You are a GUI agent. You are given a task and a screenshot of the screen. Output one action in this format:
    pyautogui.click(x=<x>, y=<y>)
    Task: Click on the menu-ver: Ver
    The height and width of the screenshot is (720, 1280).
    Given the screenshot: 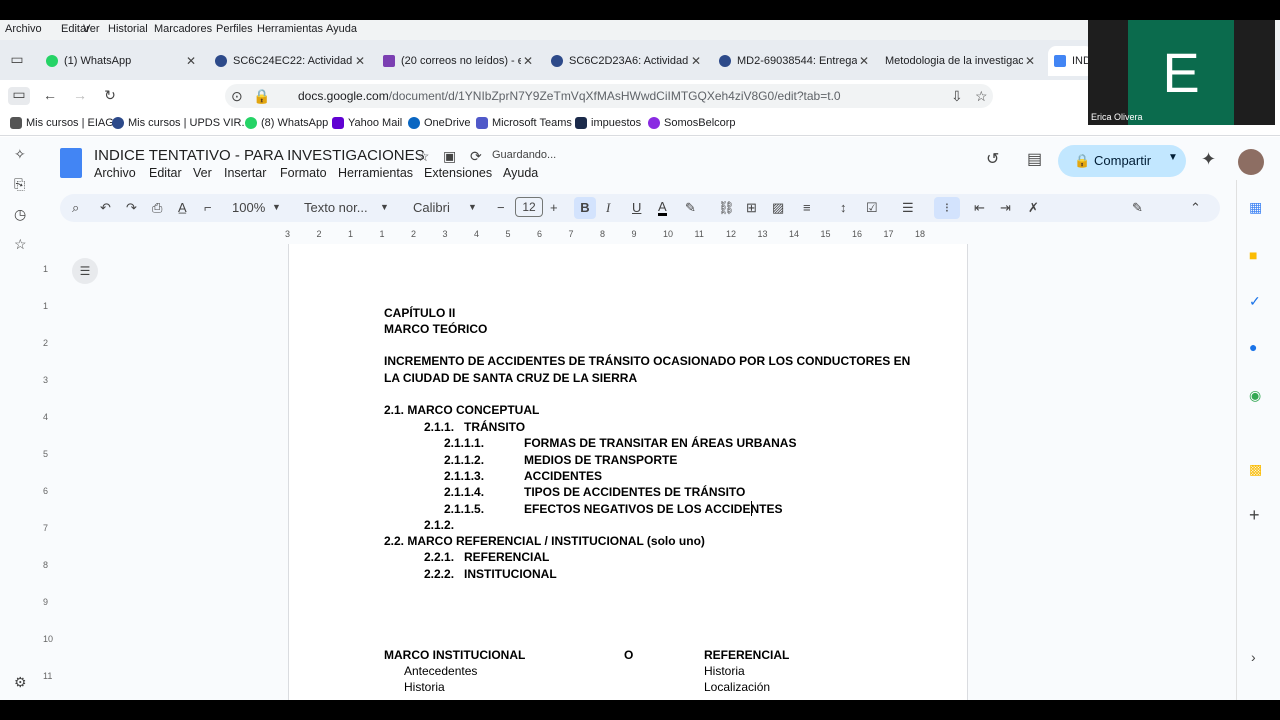 What is the action you would take?
    pyautogui.click(x=91, y=29)
    